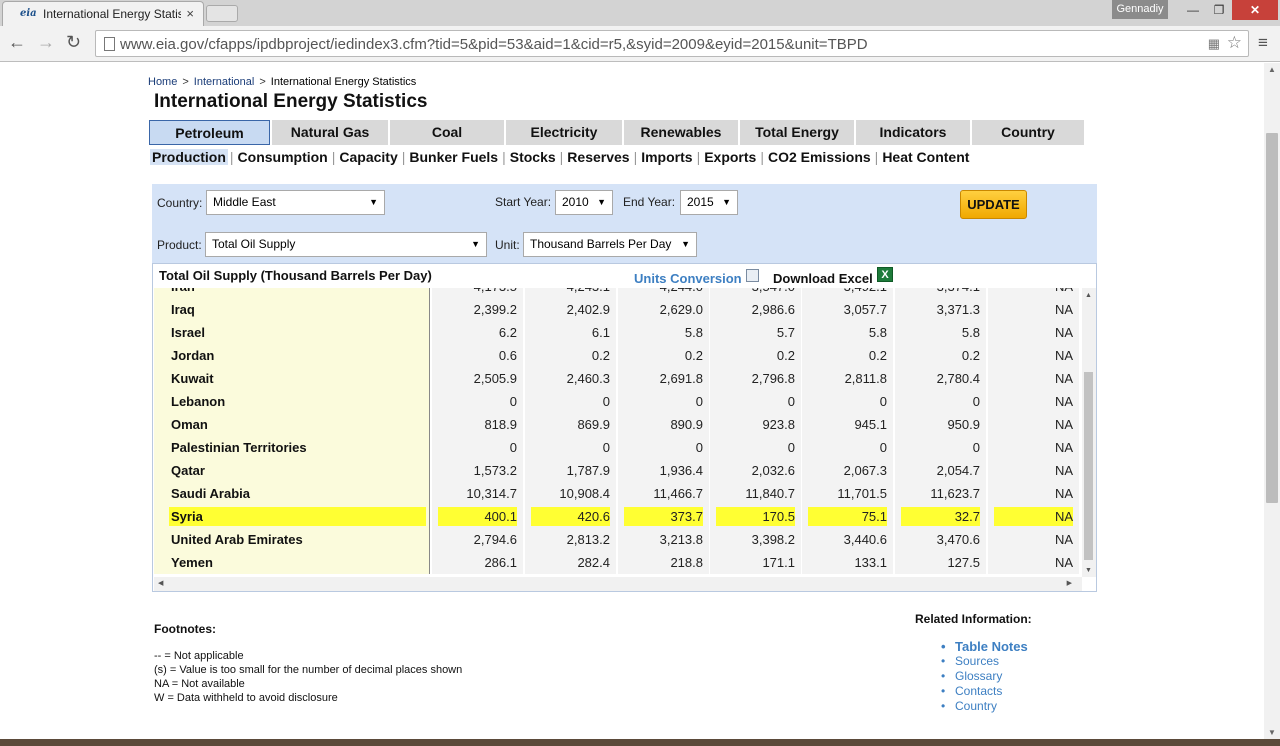  What do you see at coordinates (664, 470) in the screenshot?
I see `row-value-cell: 1,936.4` at bounding box center [664, 470].